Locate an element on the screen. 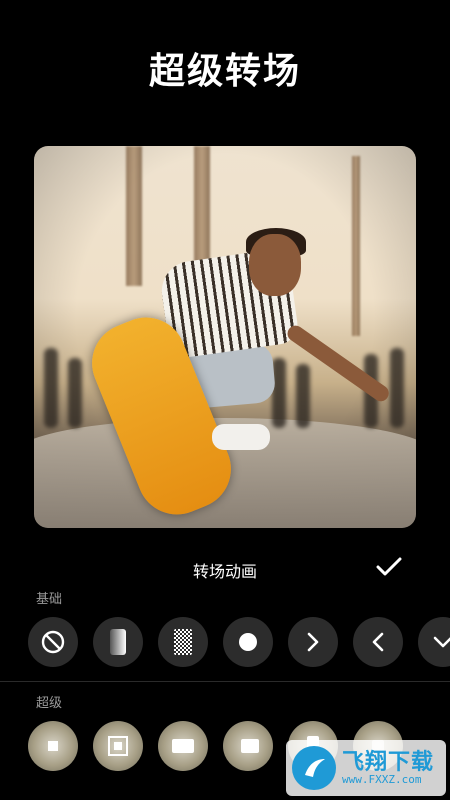 The width and height of the screenshot is (450, 800). gradient-icon is located at coordinates (118, 642).